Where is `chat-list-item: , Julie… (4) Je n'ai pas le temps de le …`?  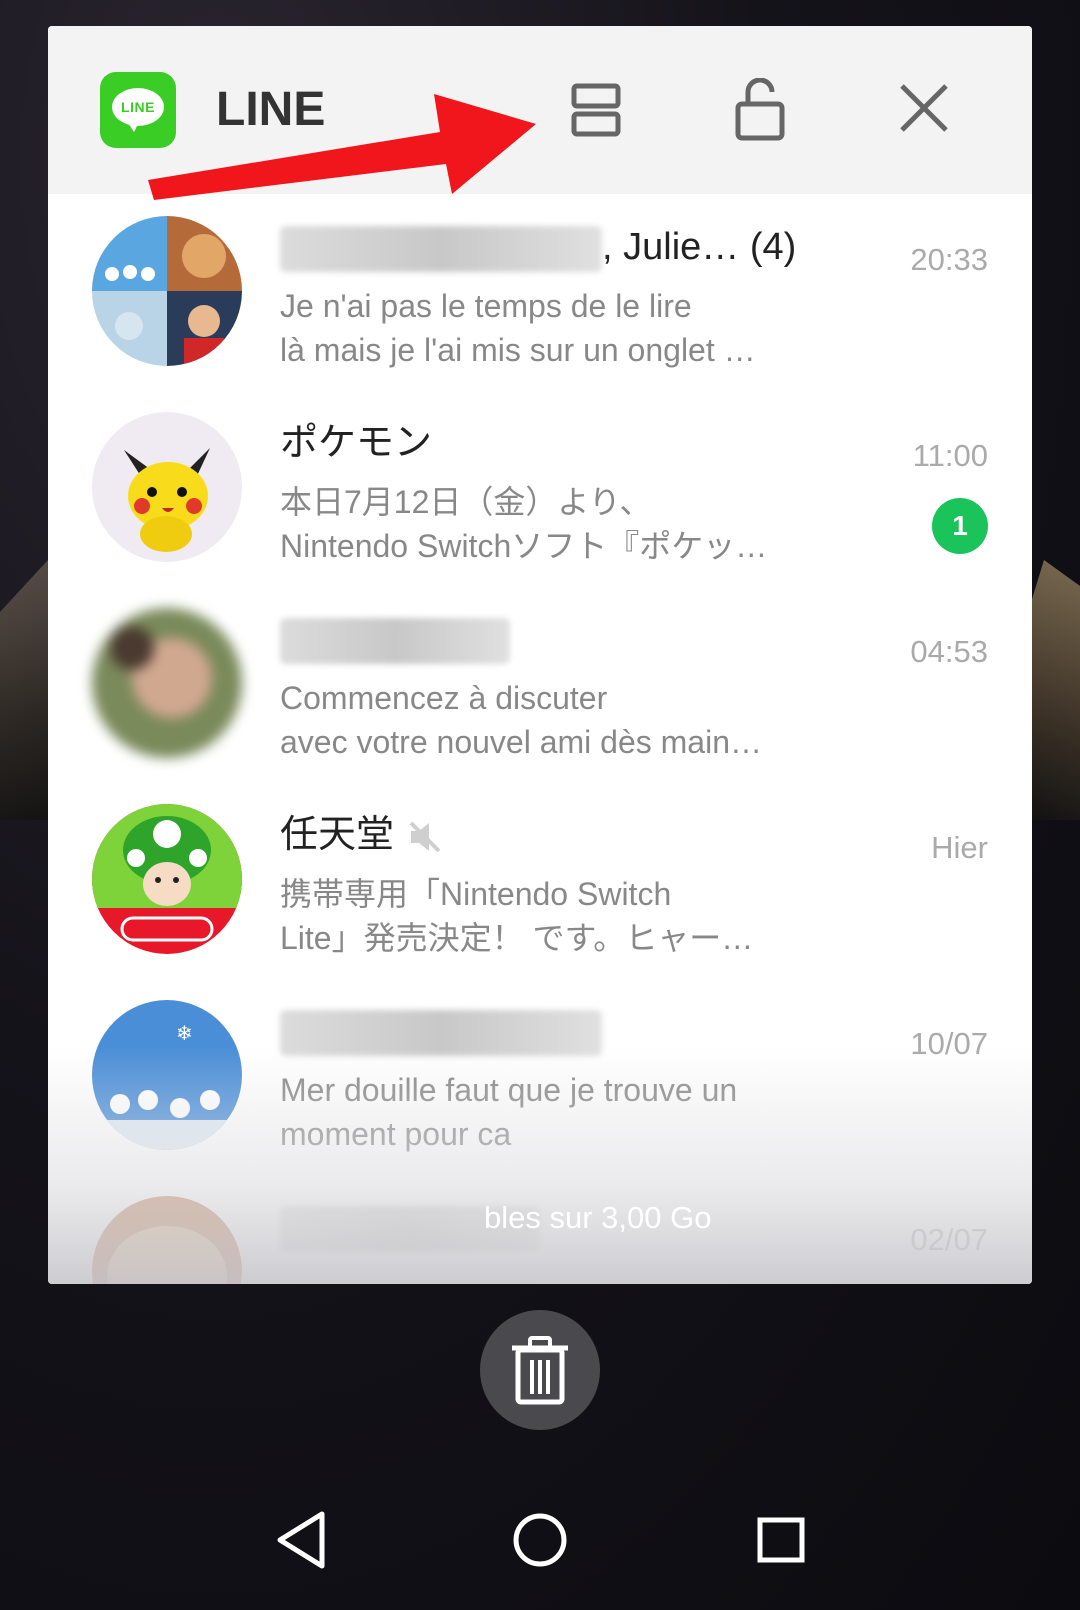
chat-list-item: , Julie… (4) Je n'ai pas le temps de le … is located at coordinates (540, 292).